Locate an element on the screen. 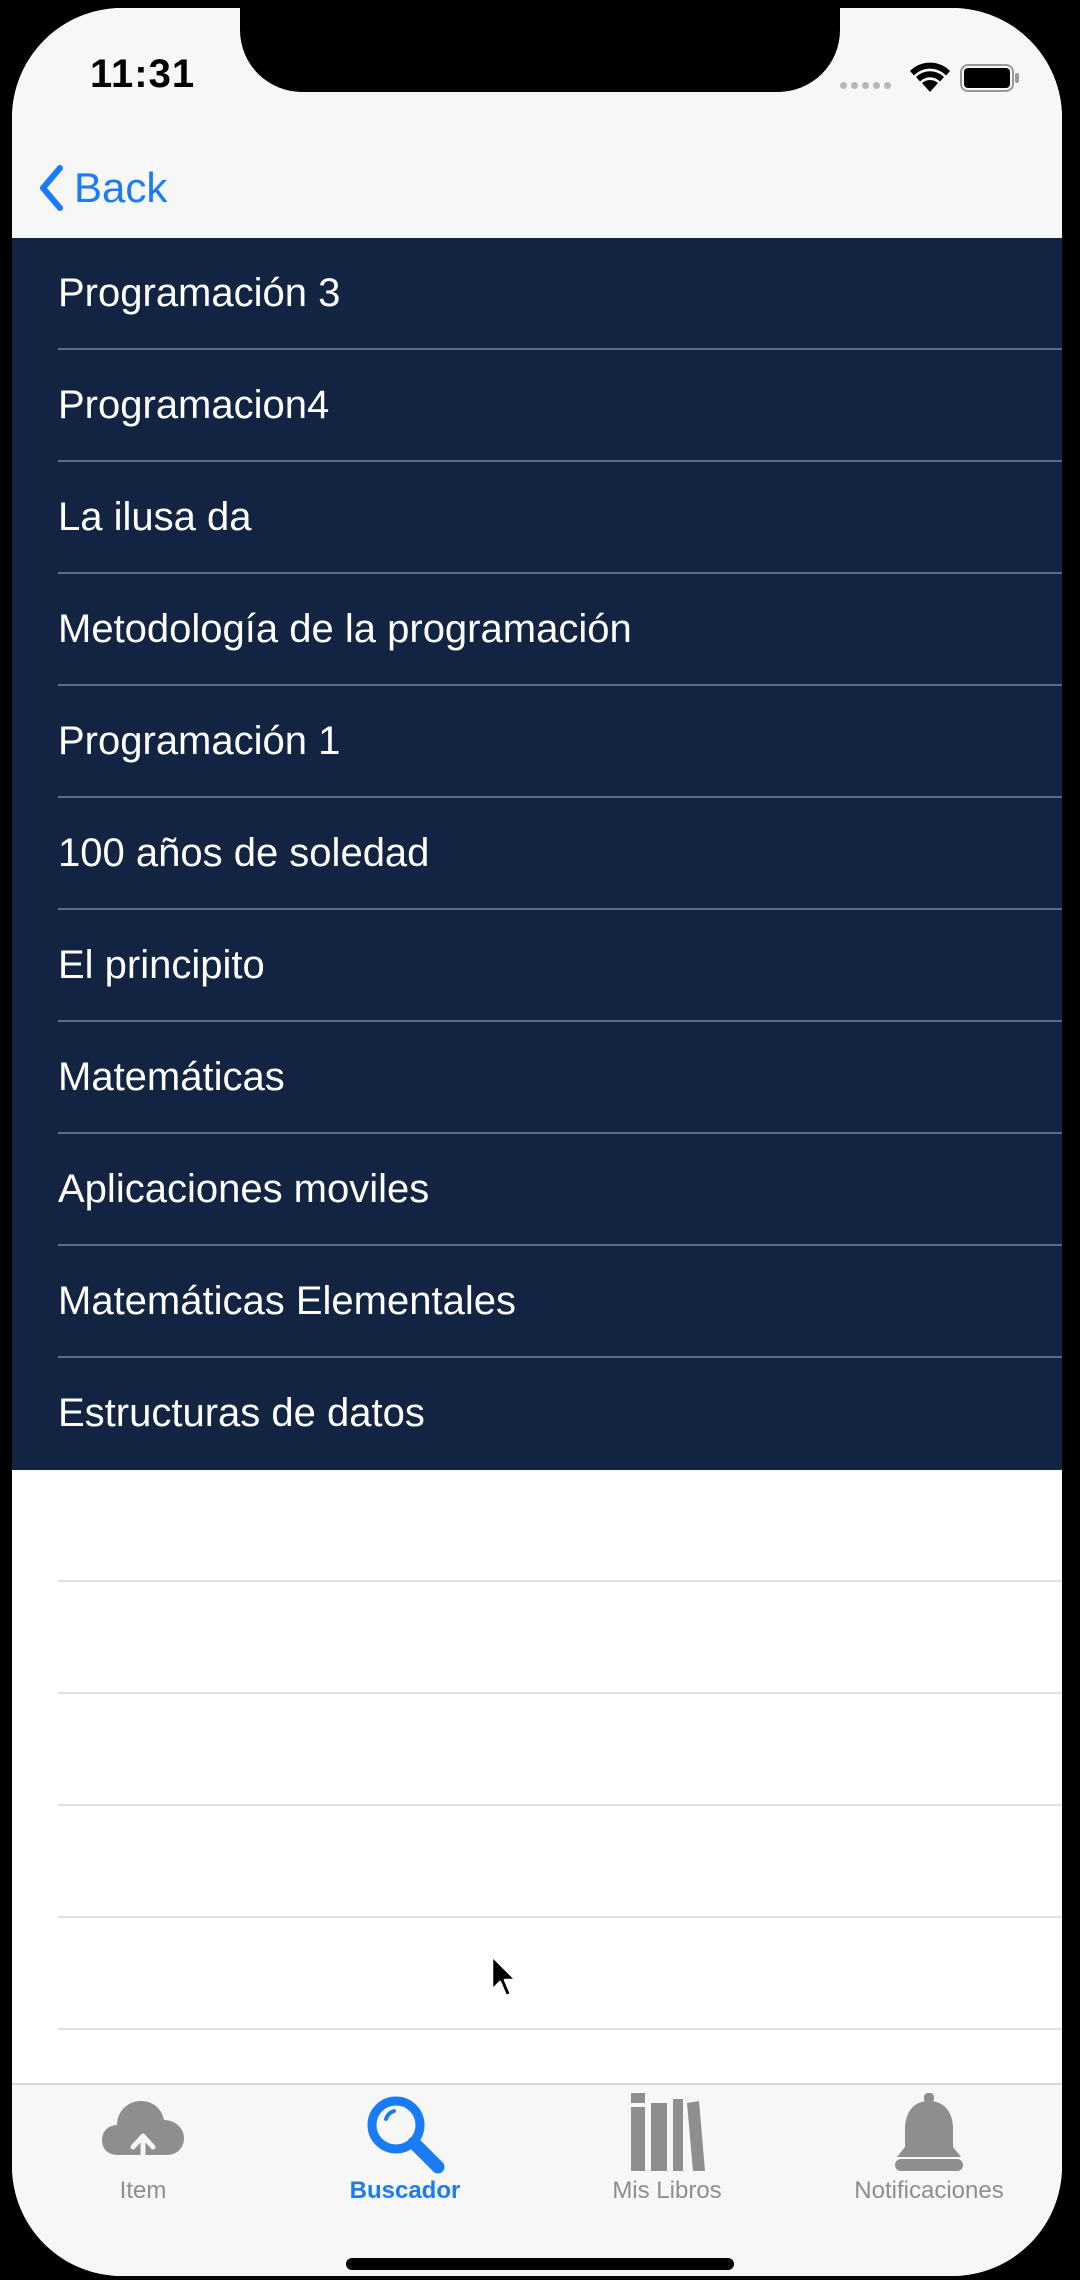 This screenshot has width=1080, height=2280. status-time: 11:31 is located at coordinates (143, 74).